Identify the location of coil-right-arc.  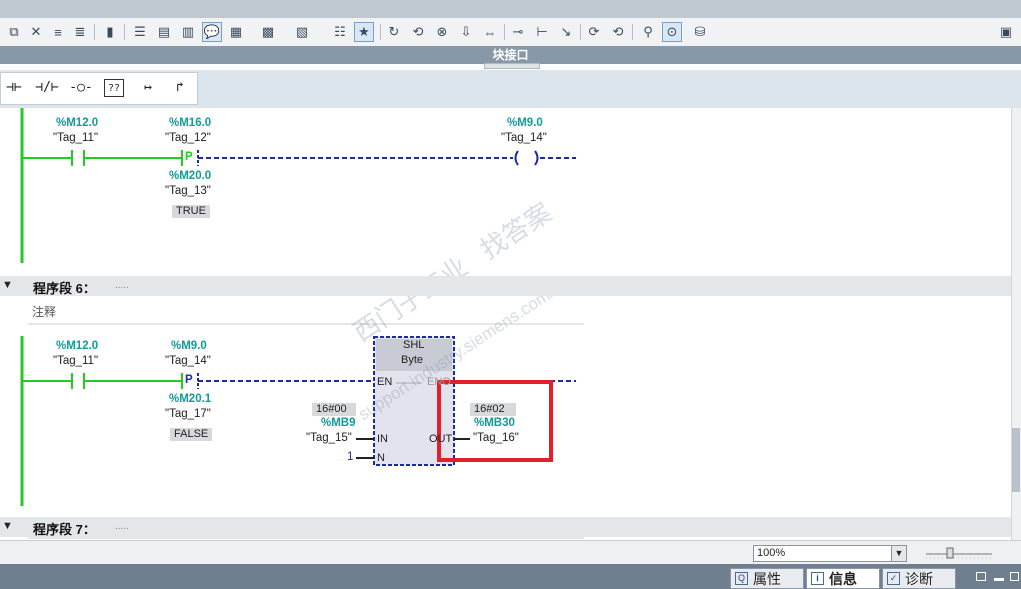
(536, 158).